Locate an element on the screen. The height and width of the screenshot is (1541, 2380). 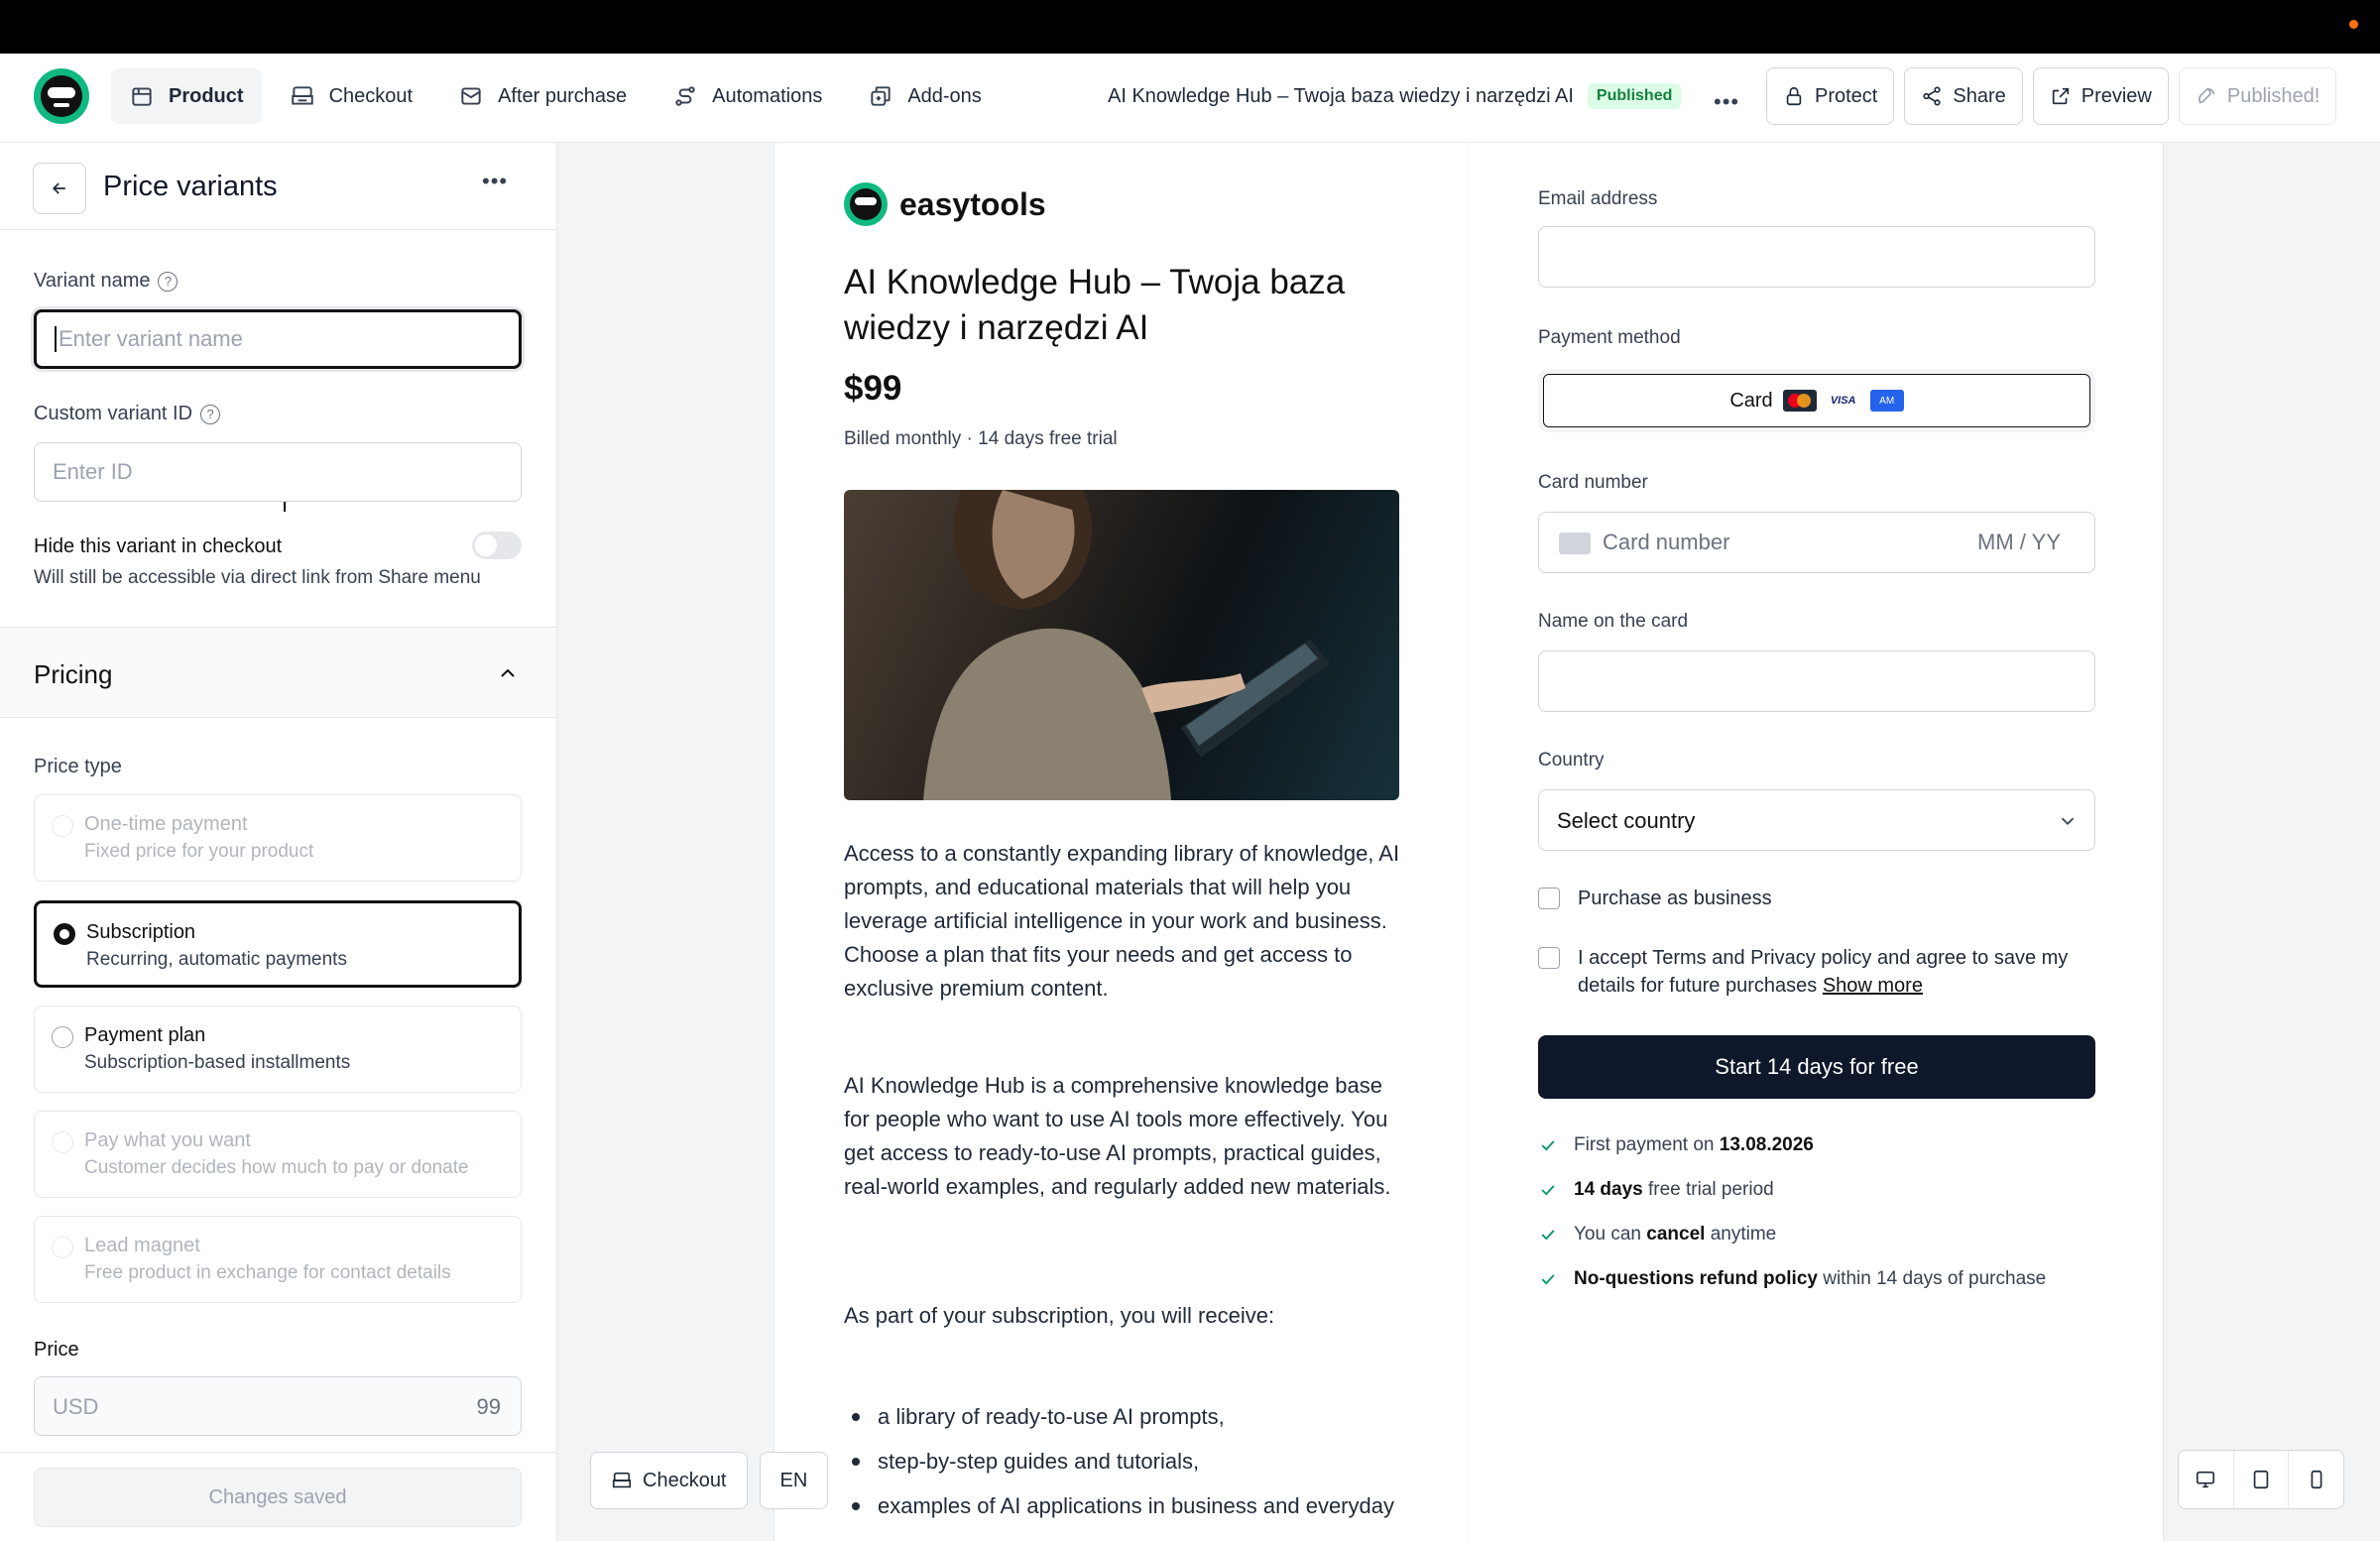
back-button is located at coordinates (59, 188).